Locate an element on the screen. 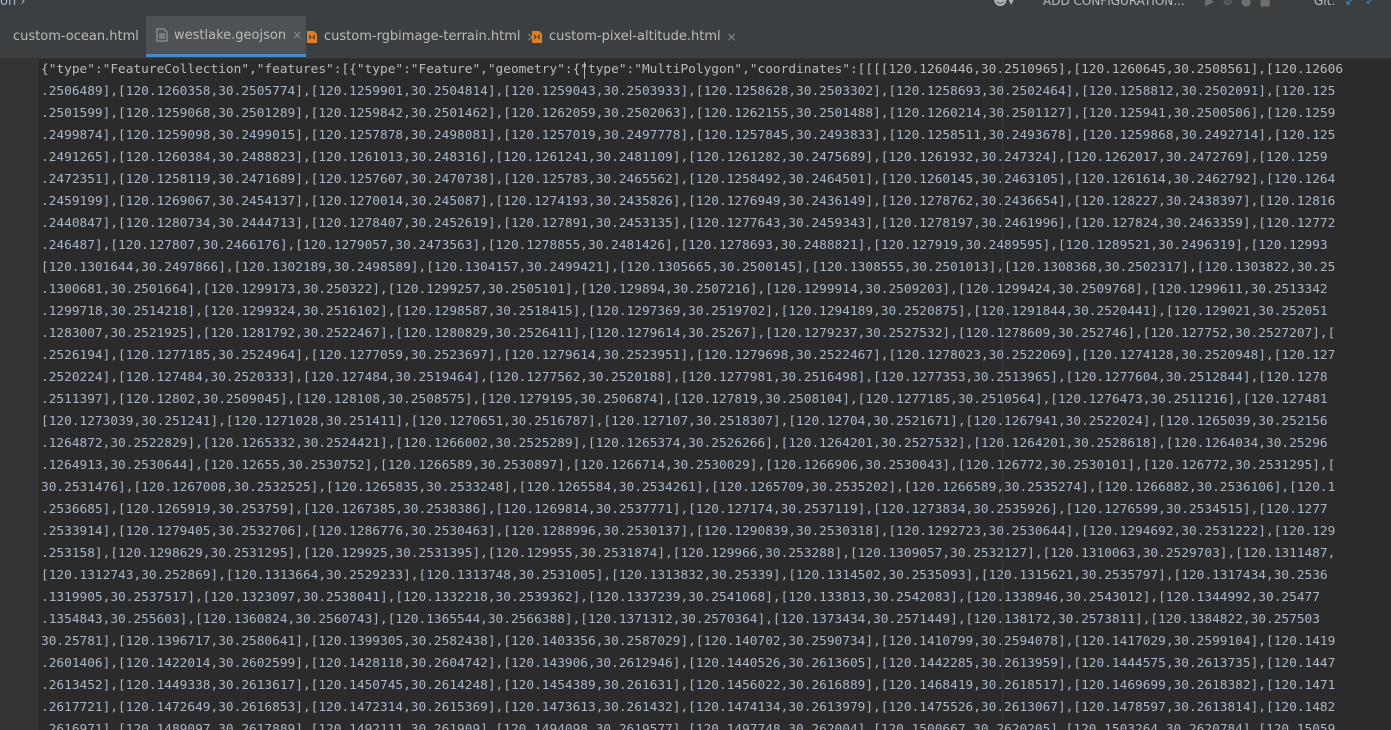 The height and width of the screenshot is (730, 1391). text-caret is located at coordinates (584, 70).